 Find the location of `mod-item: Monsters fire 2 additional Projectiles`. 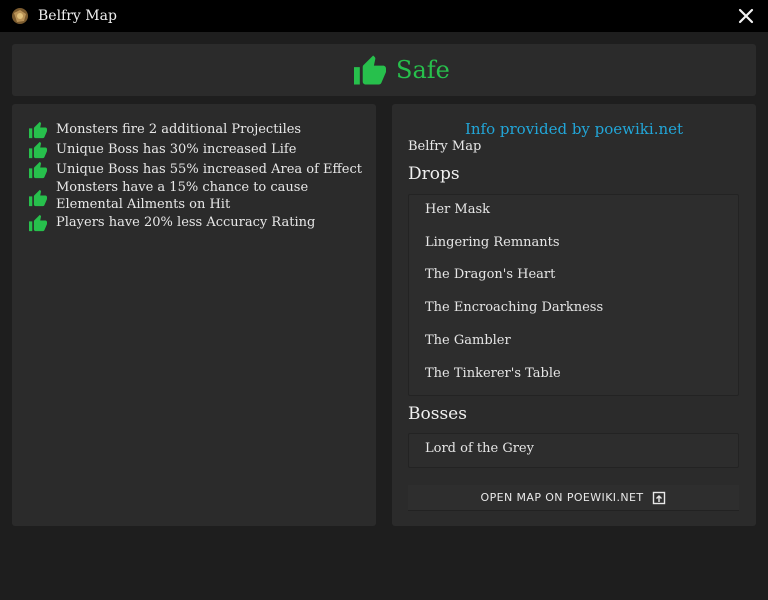

mod-item: Monsters fire 2 additional Projectiles is located at coordinates (198, 130).